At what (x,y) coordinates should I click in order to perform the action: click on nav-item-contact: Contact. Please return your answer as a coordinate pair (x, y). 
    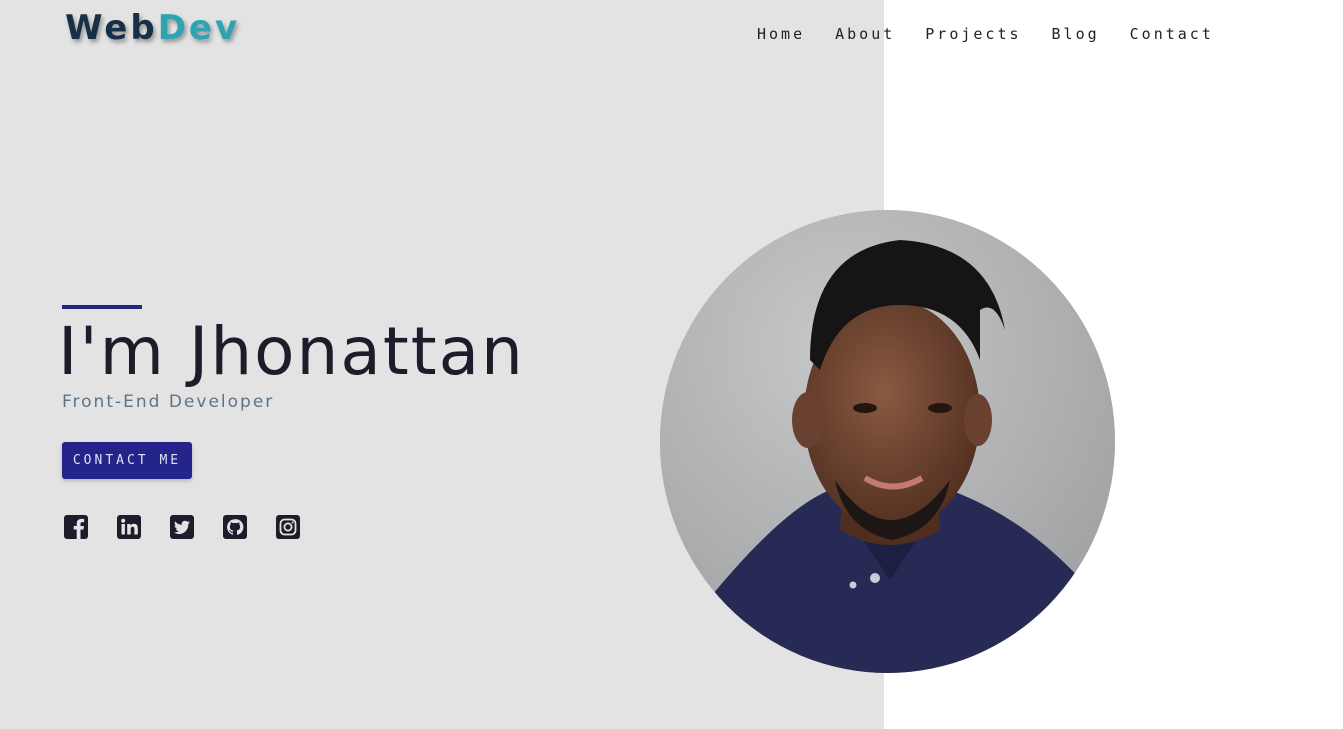
    Looking at the image, I should click on (1172, 34).